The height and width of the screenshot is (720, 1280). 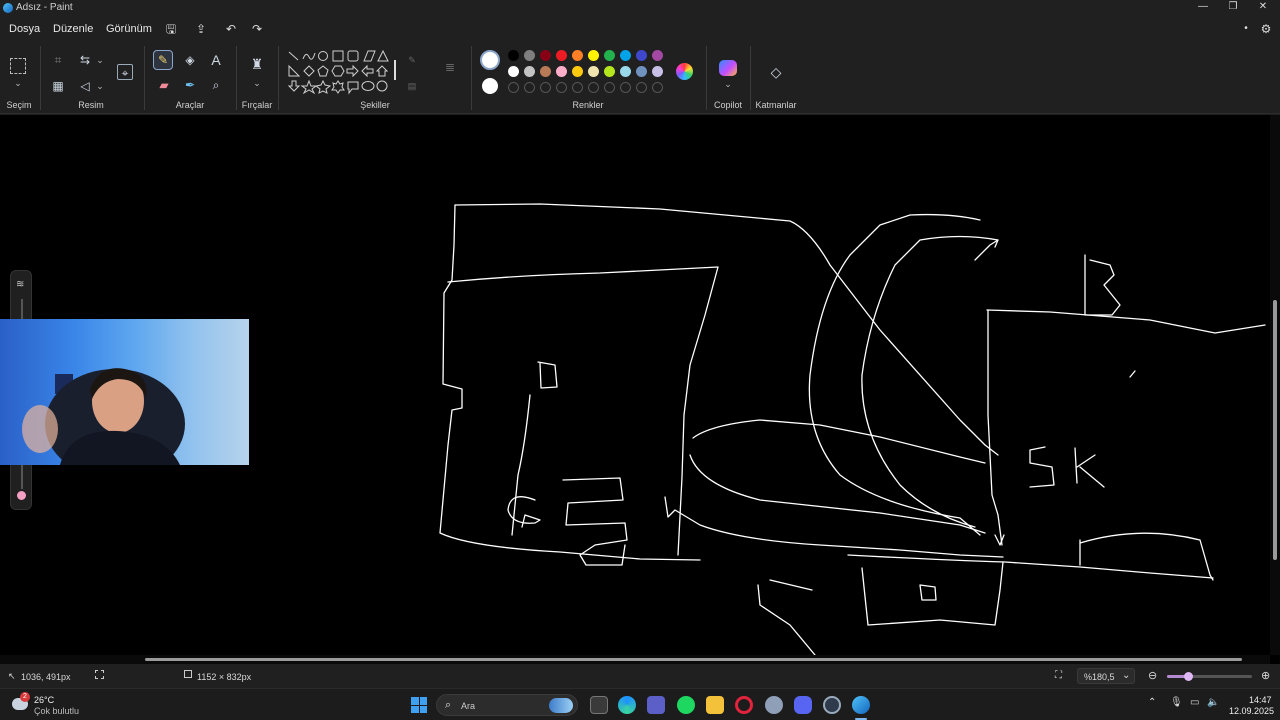 What do you see at coordinates (686, 705) in the screenshot?
I see `spotify-icon` at bounding box center [686, 705].